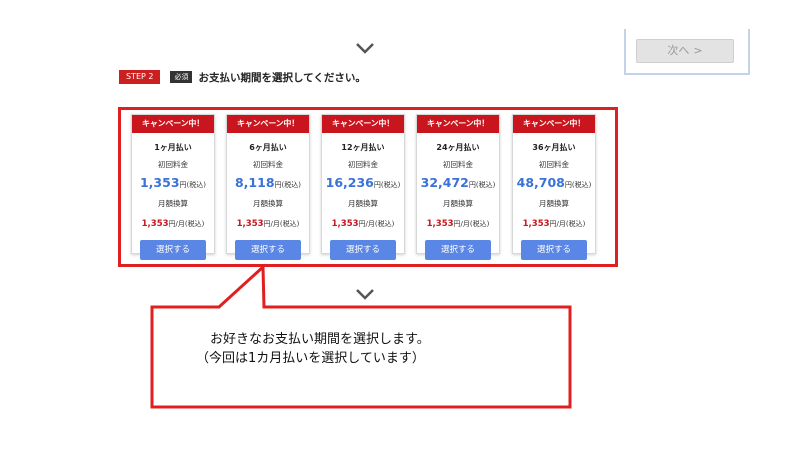  What do you see at coordinates (360, 349) in the screenshot?
I see `callout-text: お好きなお支払い期間を選択します。 （今回は1カ月払いを選択しています）` at bounding box center [360, 349].